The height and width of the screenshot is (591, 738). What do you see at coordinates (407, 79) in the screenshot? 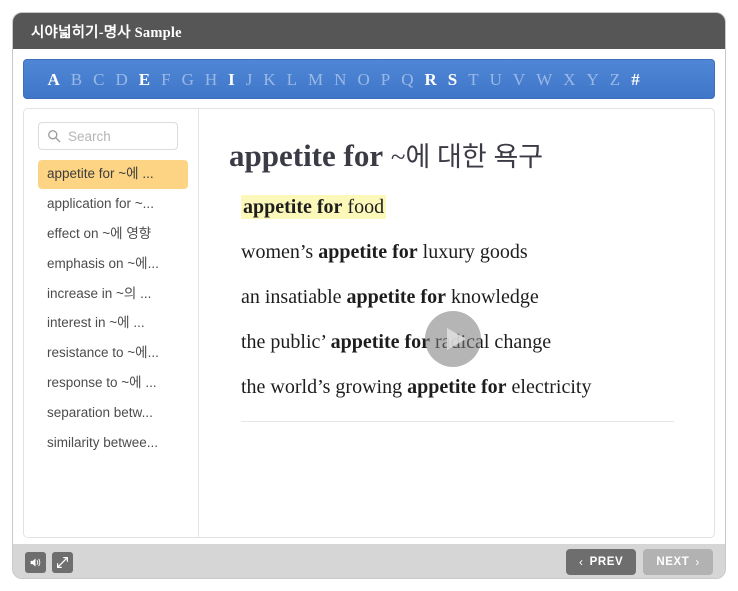
I see `alphabet-letter-q: Q` at bounding box center [407, 79].